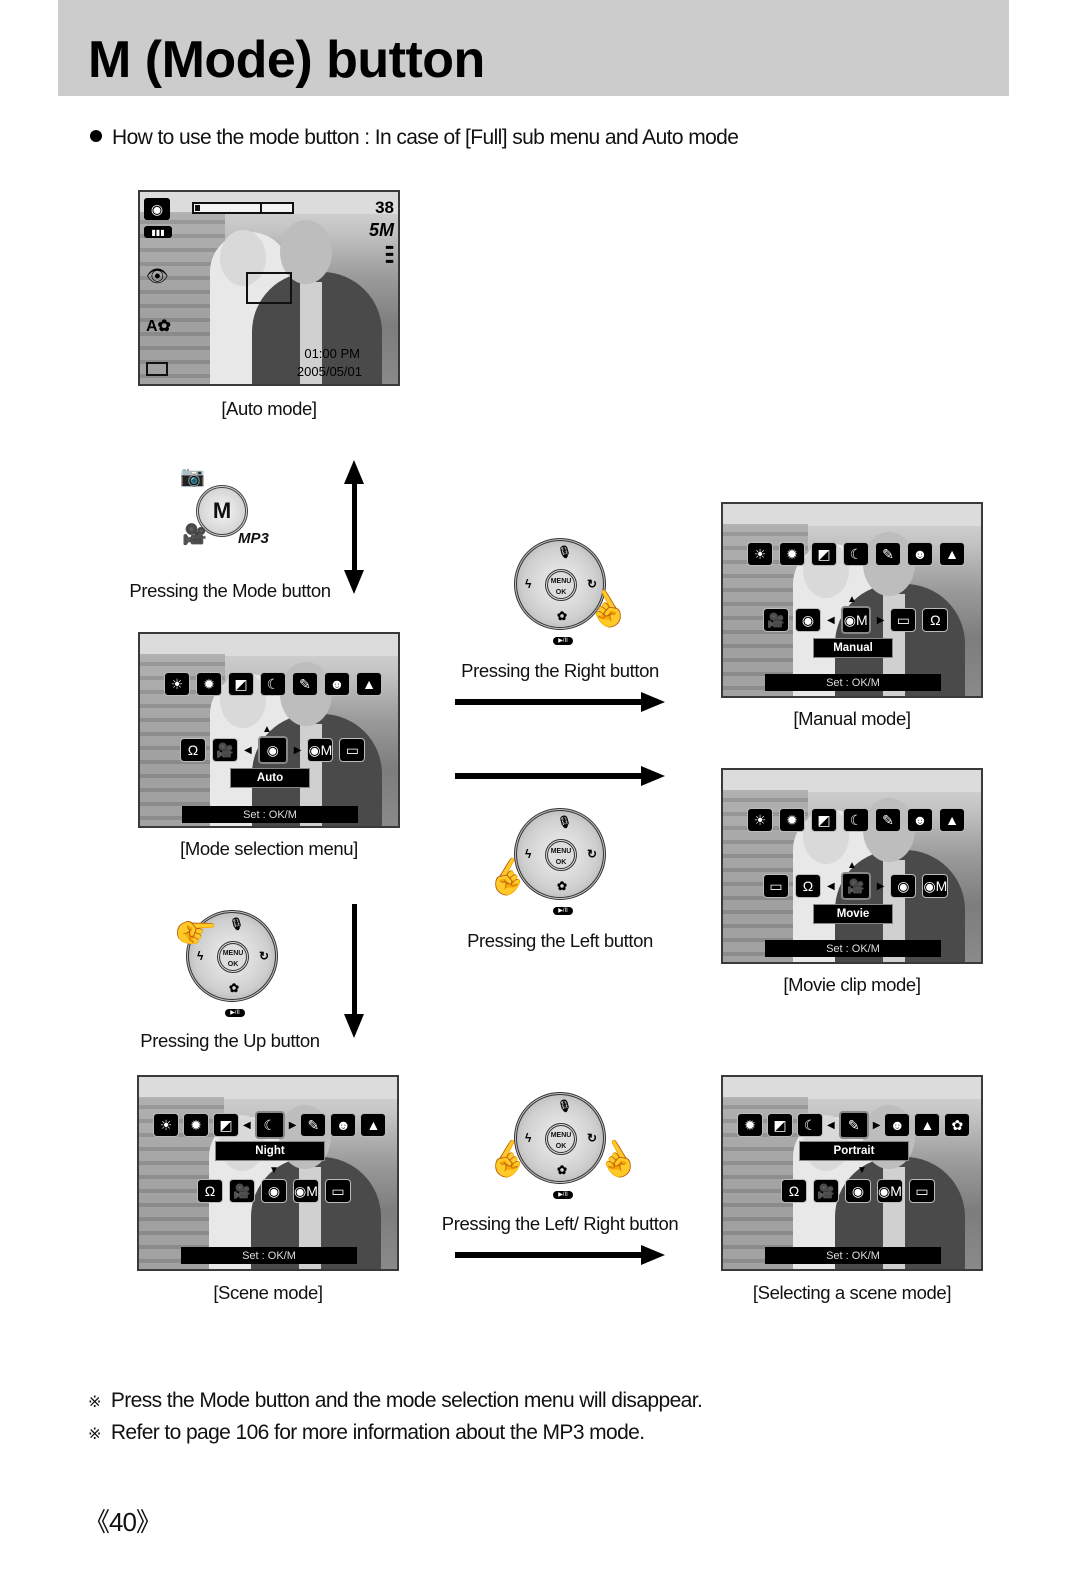  I want to click on dpad-left-right-pressed: MENU OK 🎙 ϟ ↻ ✿ ▶/II, so click(560, 1145).